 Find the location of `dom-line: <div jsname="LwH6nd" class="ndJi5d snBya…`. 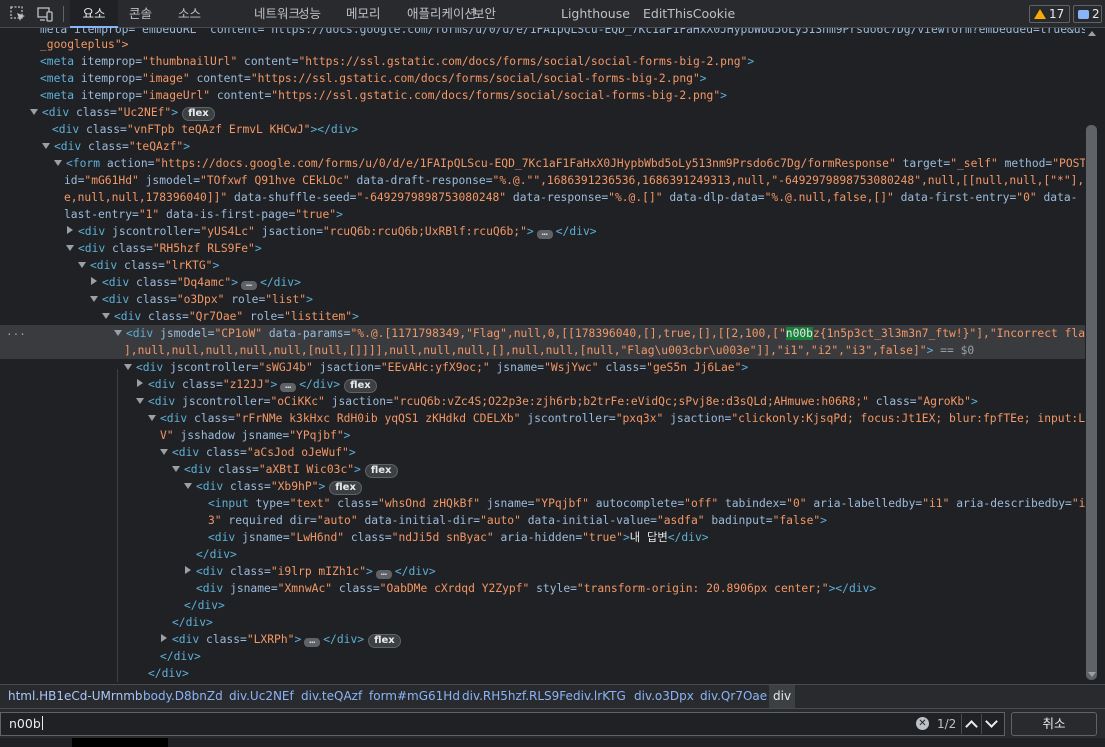

dom-line: <div jsname="LwH6nd" class="ndJi5d snBya… is located at coordinates (458, 537).